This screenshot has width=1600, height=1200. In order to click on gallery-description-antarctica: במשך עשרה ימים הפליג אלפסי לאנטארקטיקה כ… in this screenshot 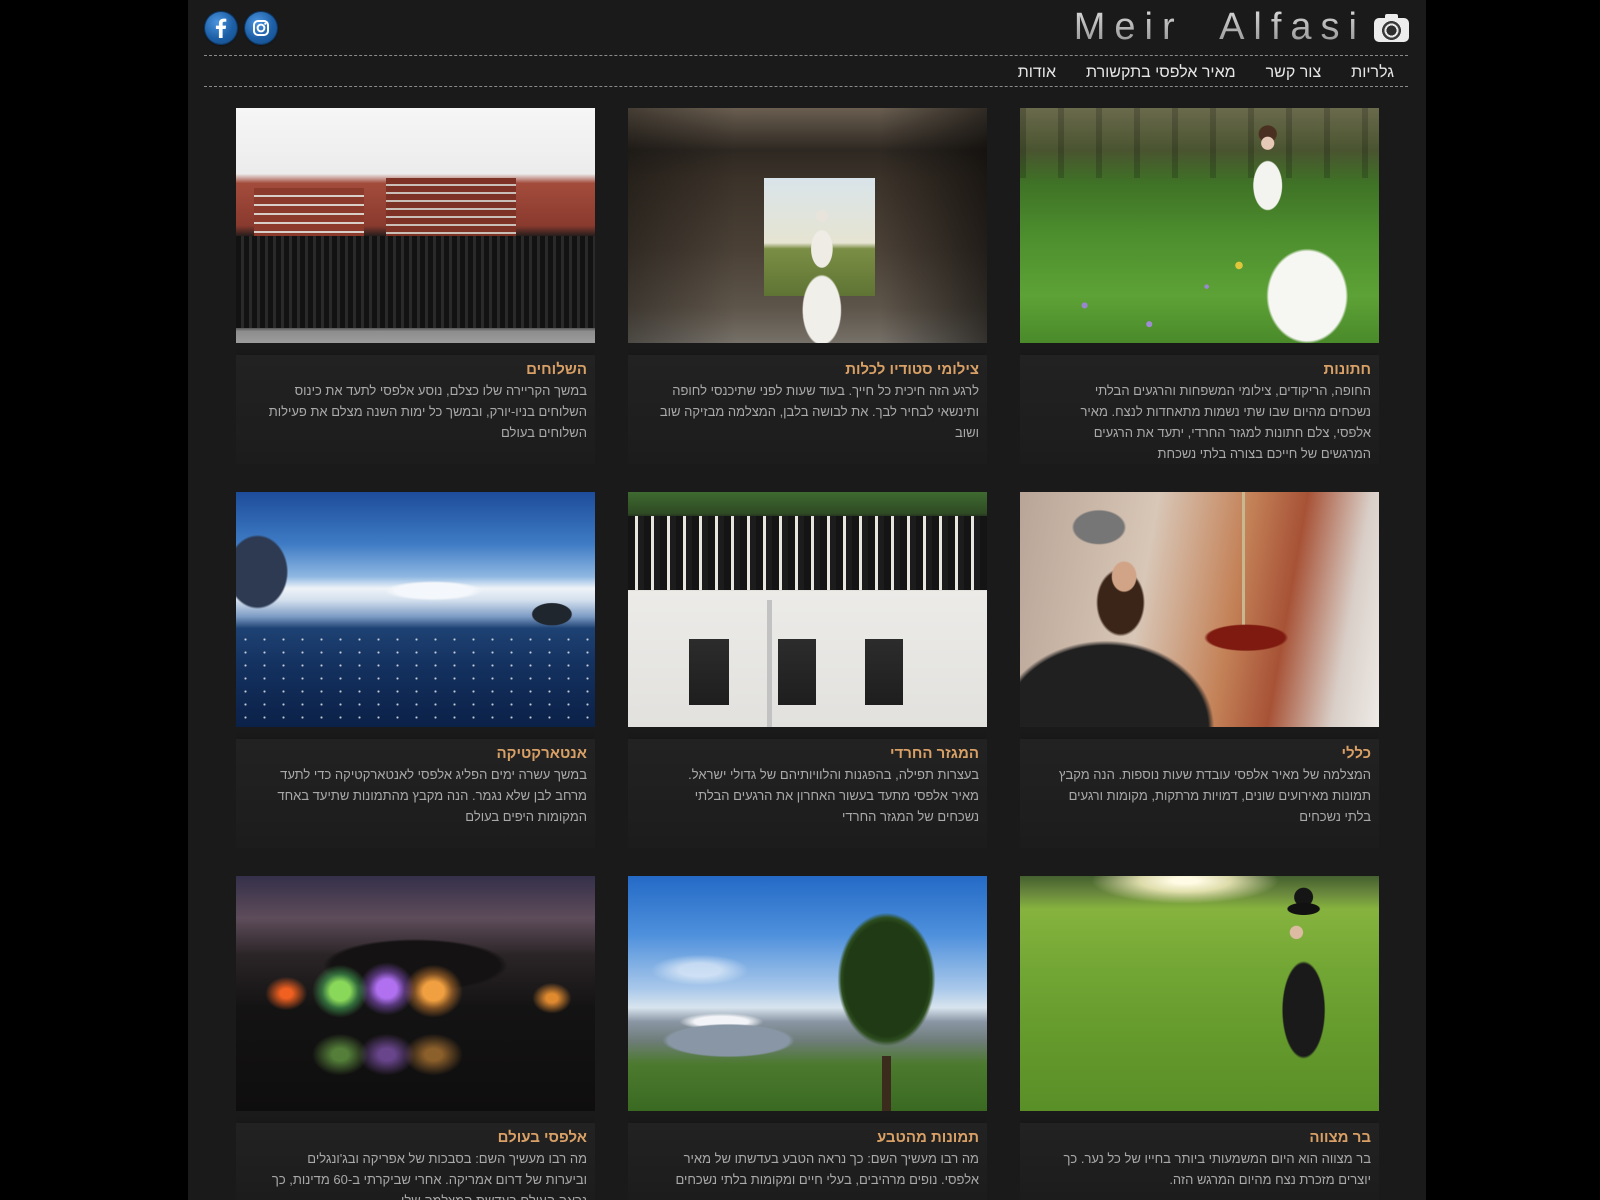, I will do `click(432, 795)`.